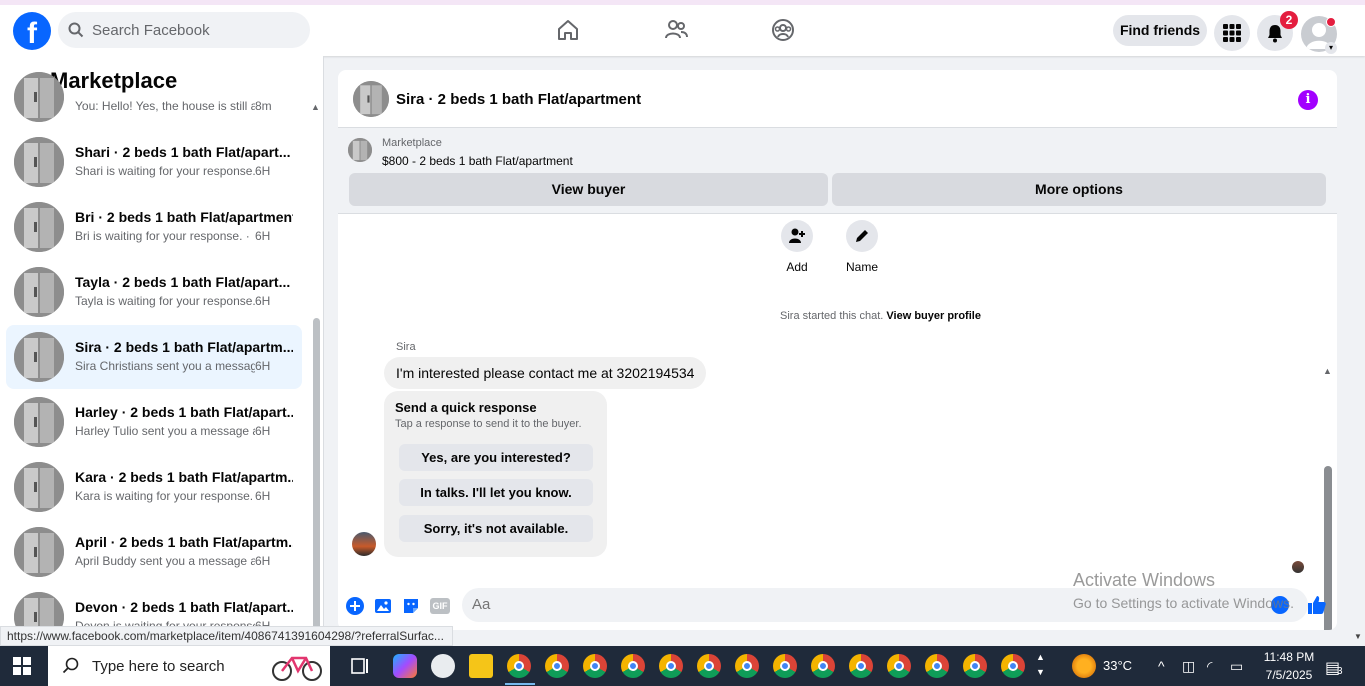  I want to click on sticker-icon, so click(411, 606).